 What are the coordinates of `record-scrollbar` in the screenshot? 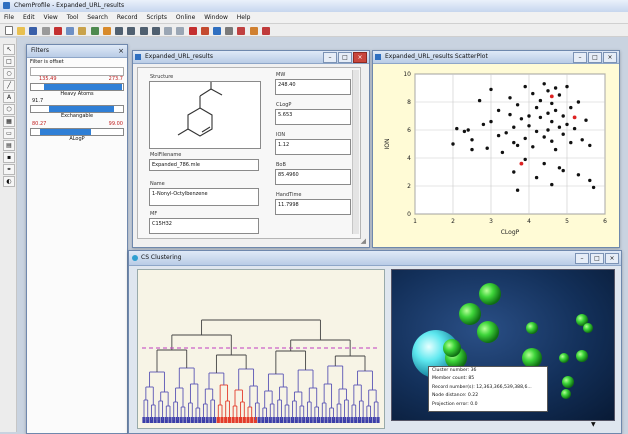 It's located at (355, 152).